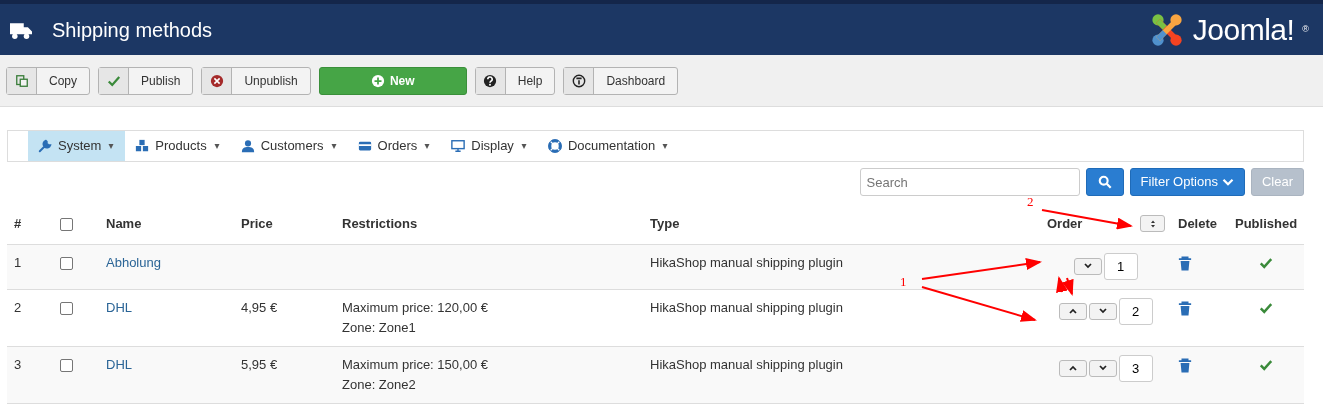  Describe the element at coordinates (665, 223) in the screenshot. I see `column-header: Type` at that location.